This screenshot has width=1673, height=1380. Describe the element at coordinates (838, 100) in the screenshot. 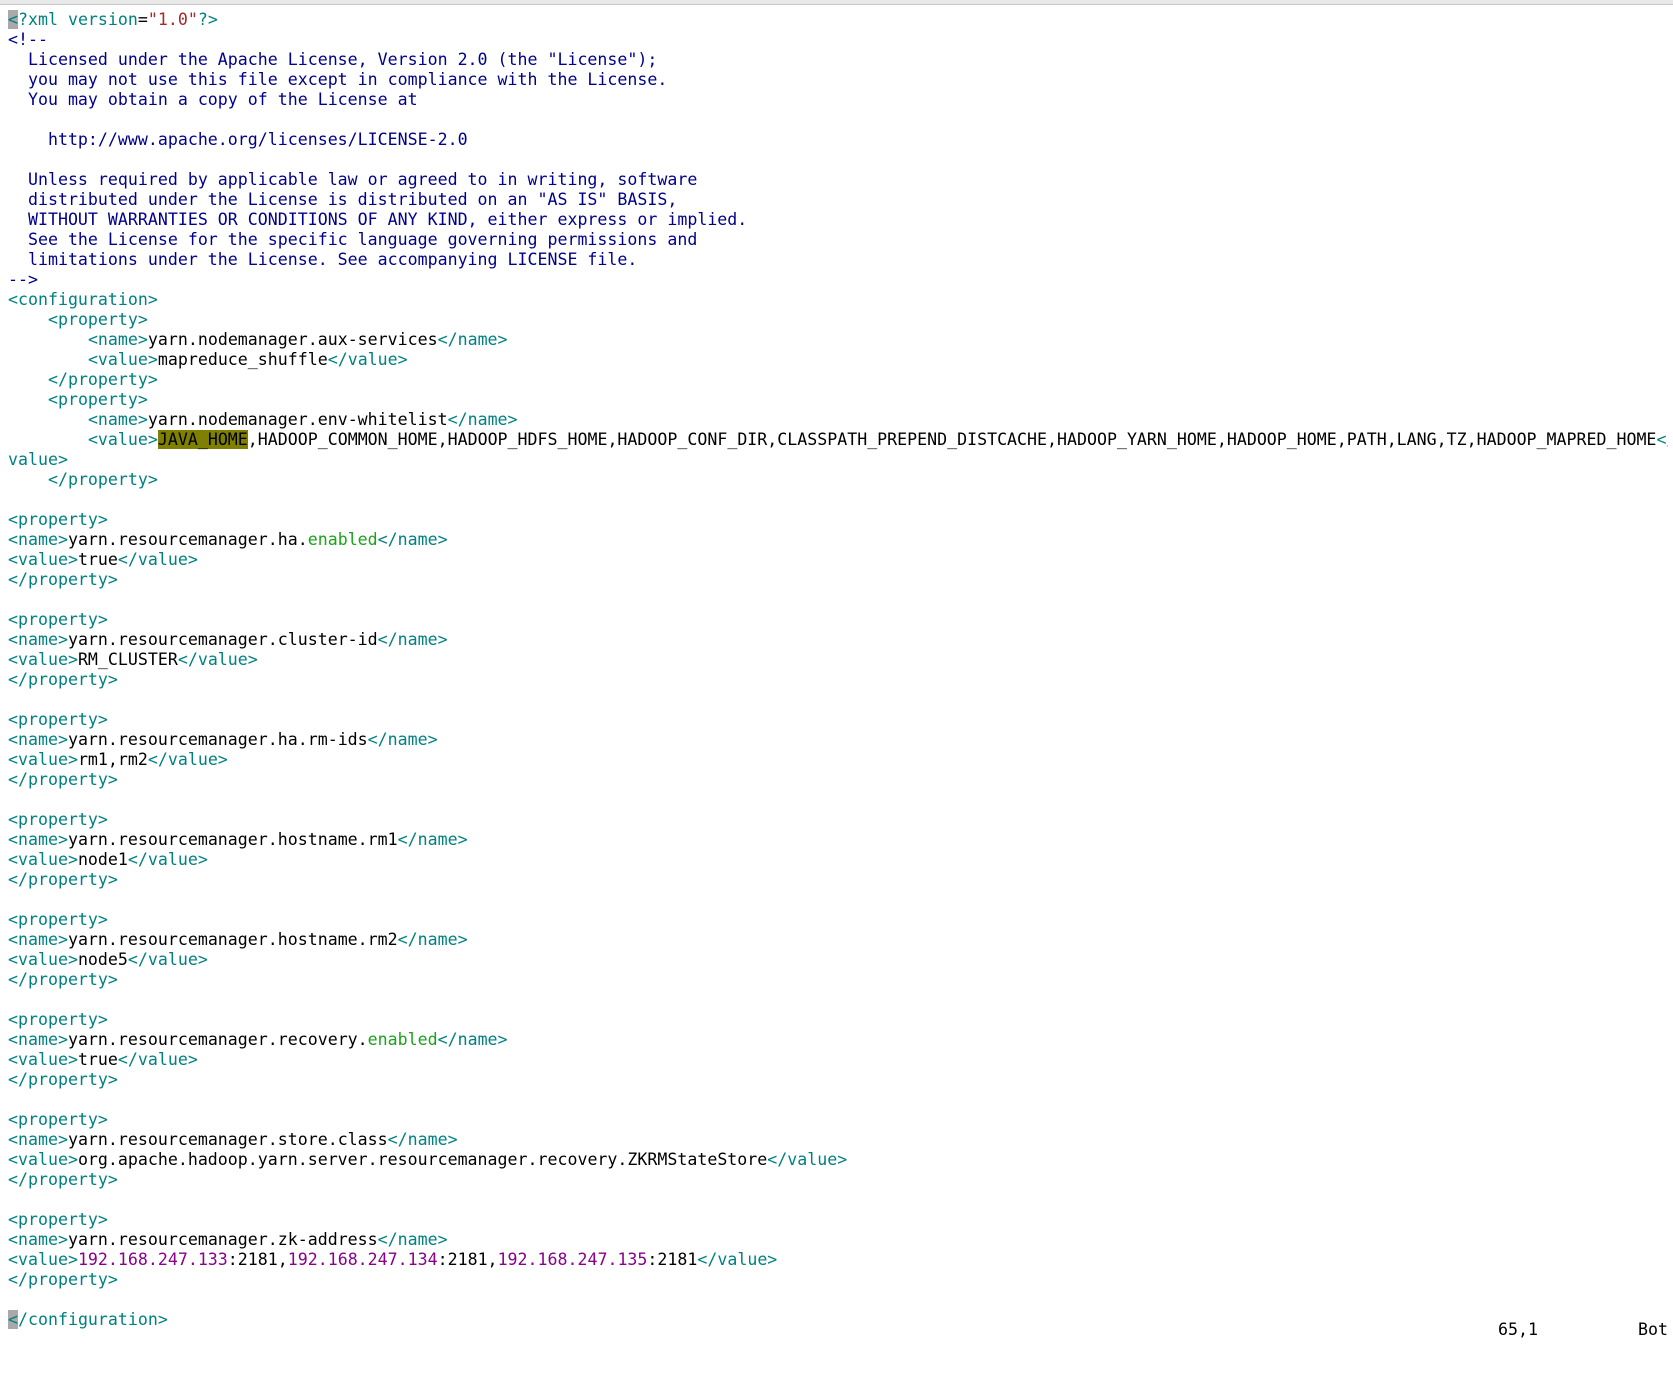

I see `code-line: You may obtain a copy of the License at` at that location.